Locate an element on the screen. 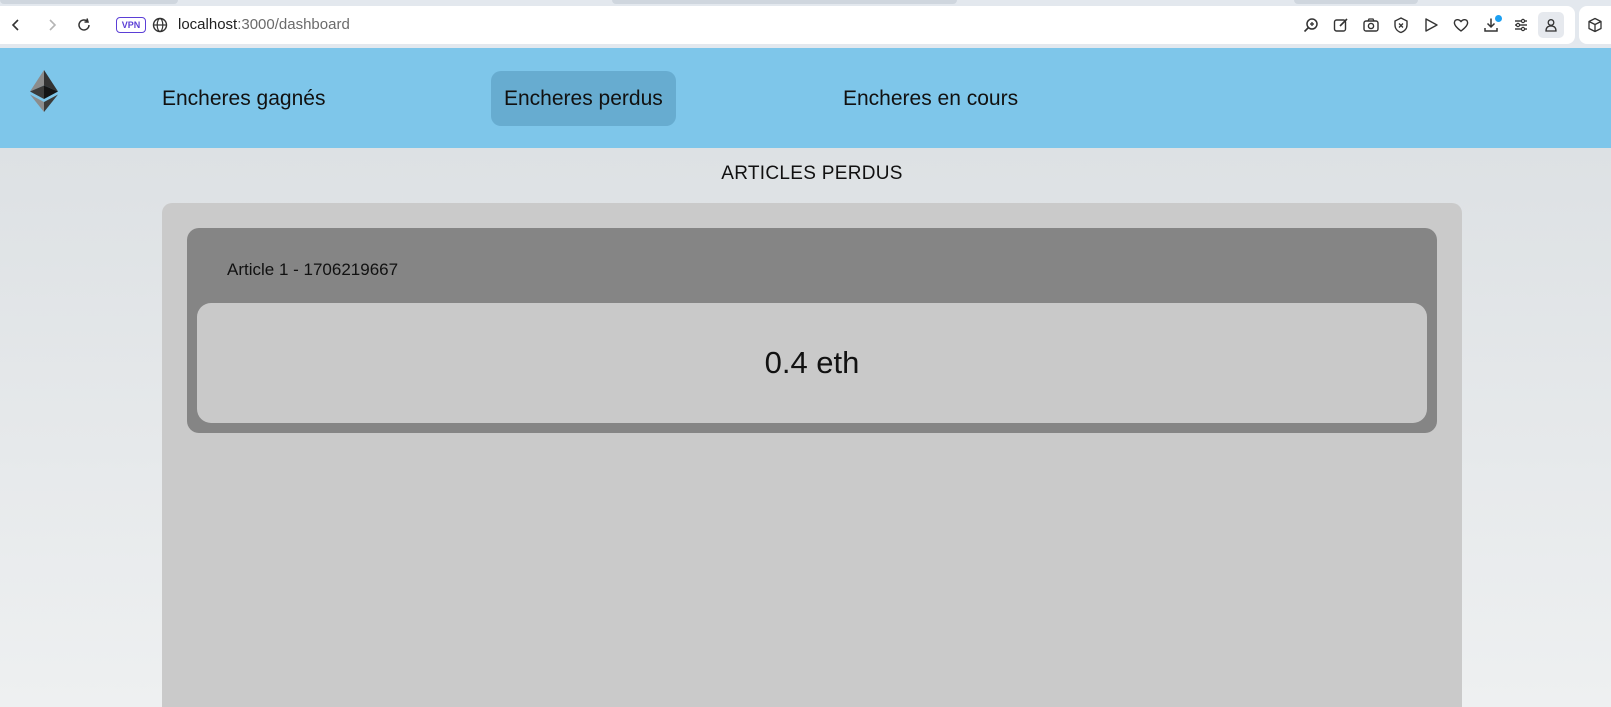  url-path: :3000/dashboard is located at coordinates (293, 24).